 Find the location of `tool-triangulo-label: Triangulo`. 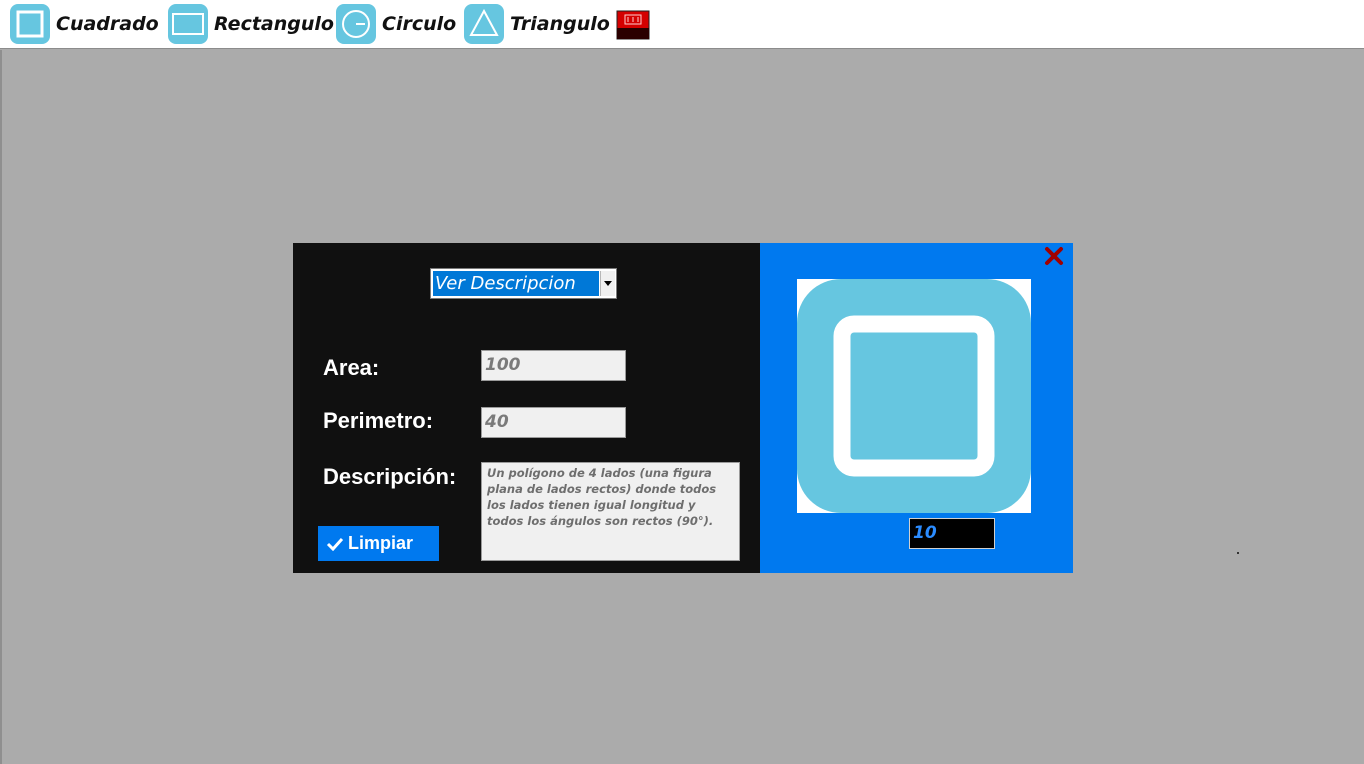

tool-triangulo-label: Triangulo is located at coordinates (560, 24).